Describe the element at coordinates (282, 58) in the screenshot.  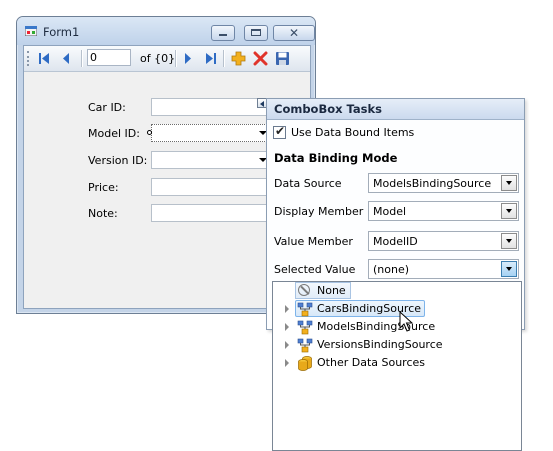
I see `save-icon` at that location.